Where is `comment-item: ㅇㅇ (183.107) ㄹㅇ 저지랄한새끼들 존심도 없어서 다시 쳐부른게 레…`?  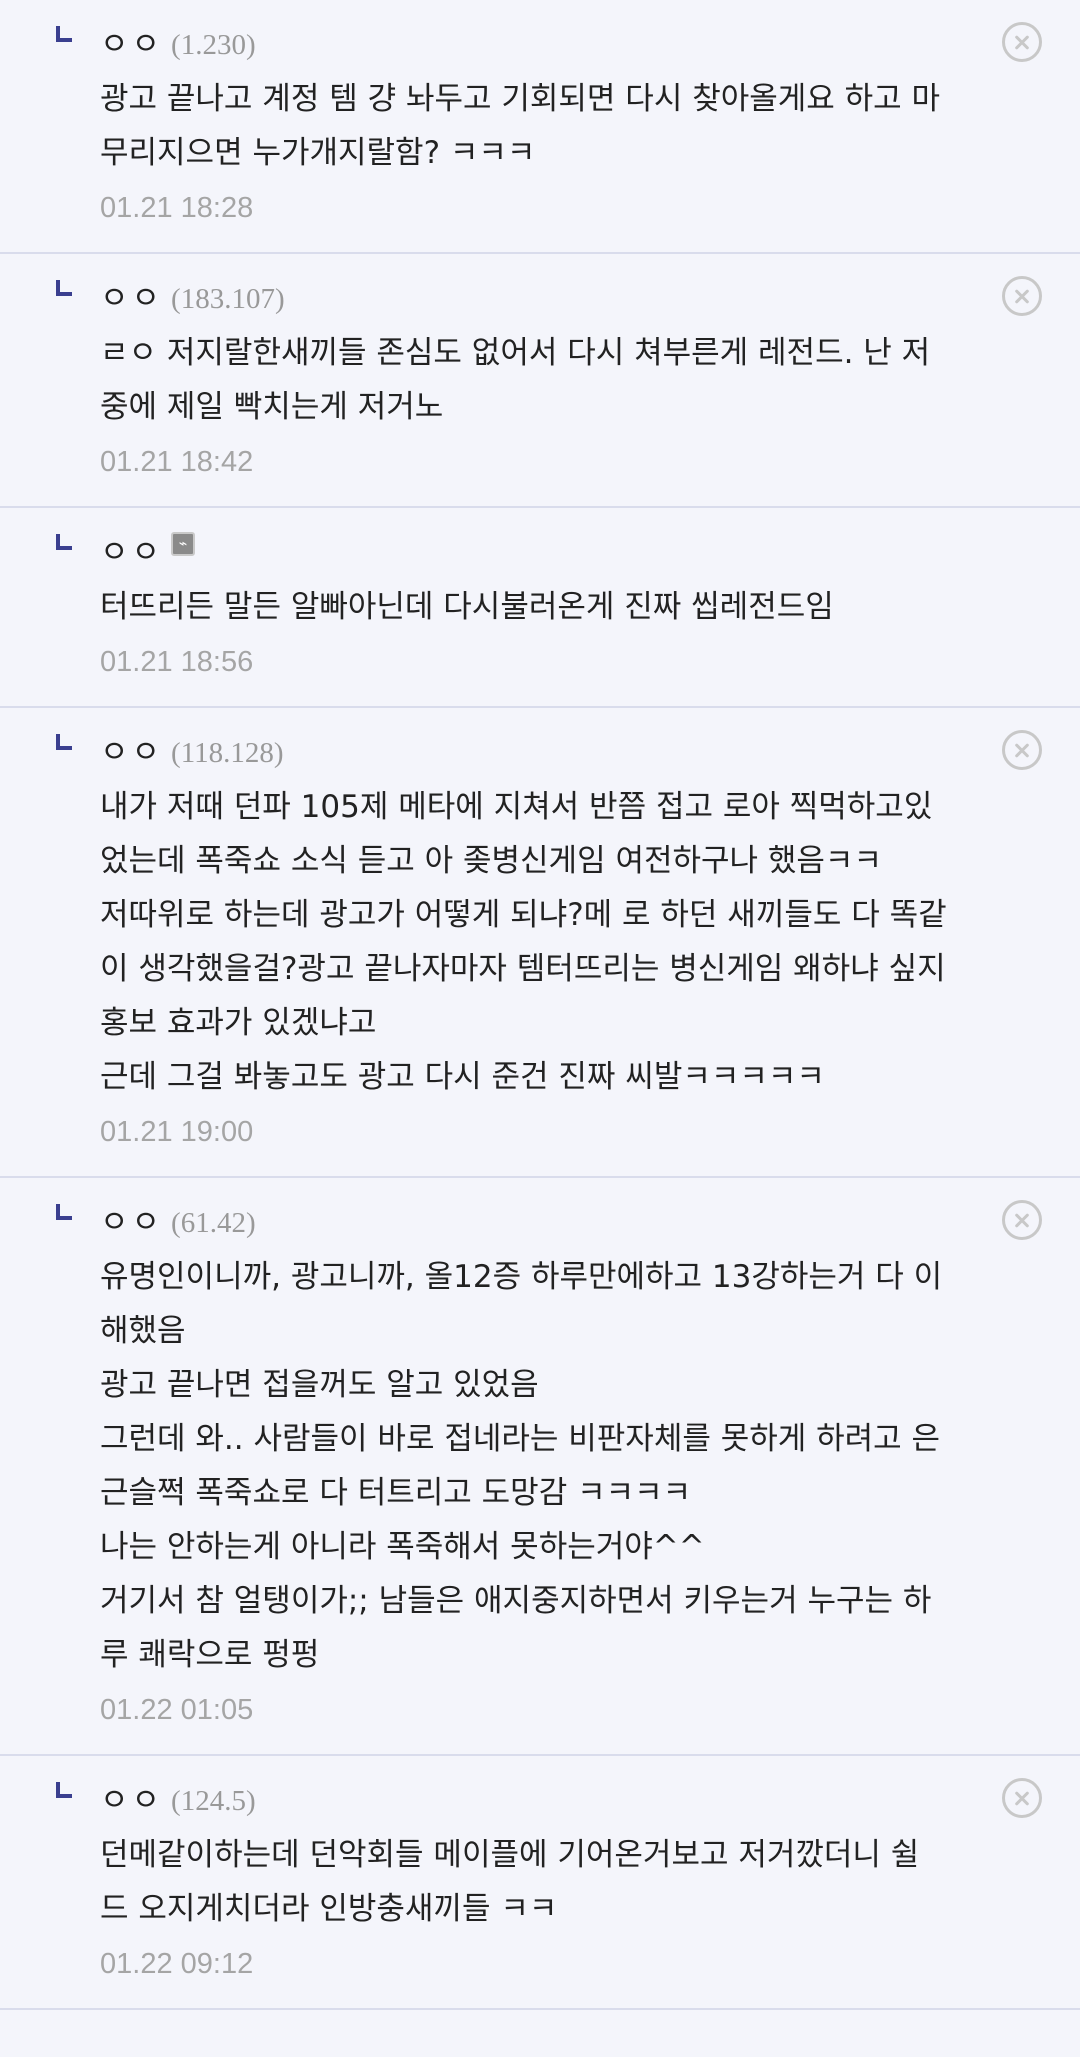 comment-item: ㅇㅇ (183.107) ㄹㅇ 저지랄한새끼들 존심도 없어서 다시 쳐부른게 레… is located at coordinates (540, 381).